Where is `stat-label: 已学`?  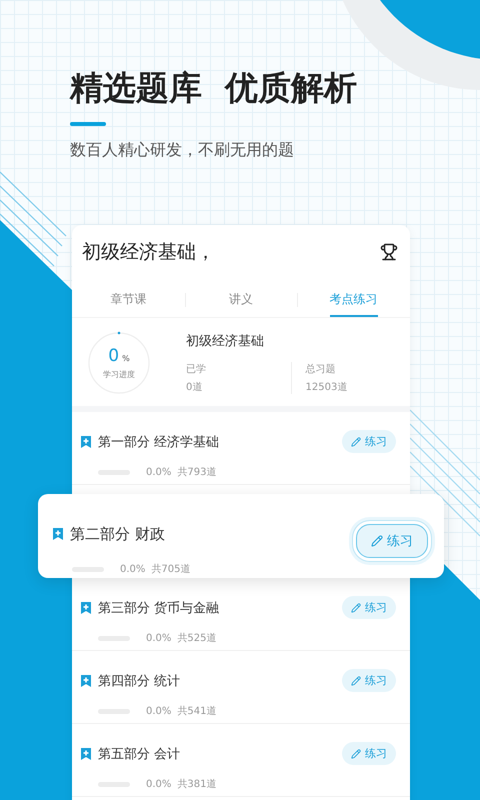
stat-label: 已学 is located at coordinates (196, 369).